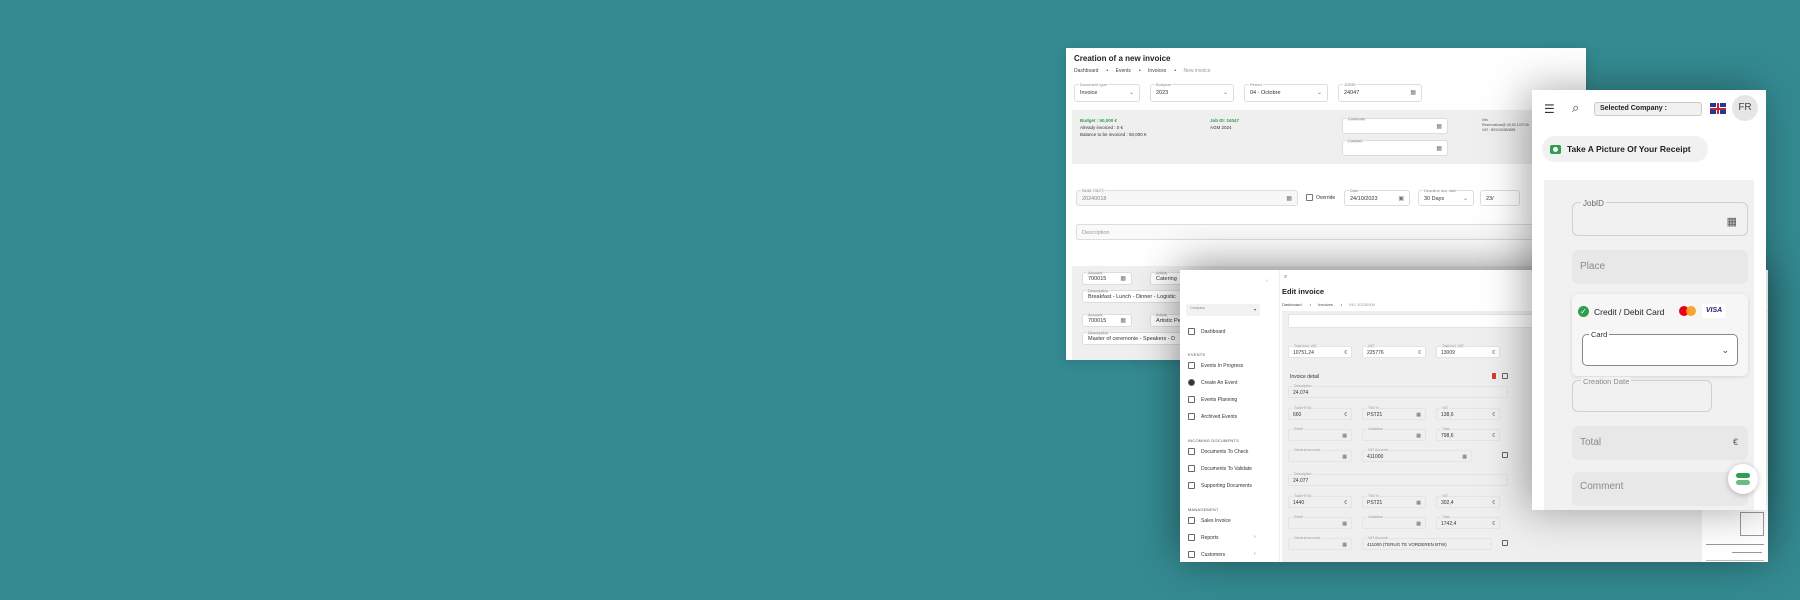  I want to click on invoice-number-field: NUM. FACT. 20240018 ▦, so click(1187, 197).